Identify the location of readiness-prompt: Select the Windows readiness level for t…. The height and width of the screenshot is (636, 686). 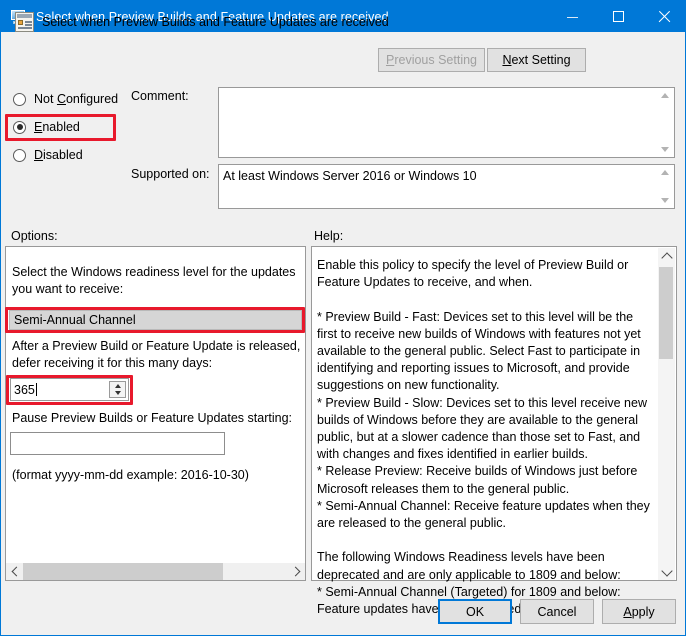
(154, 280).